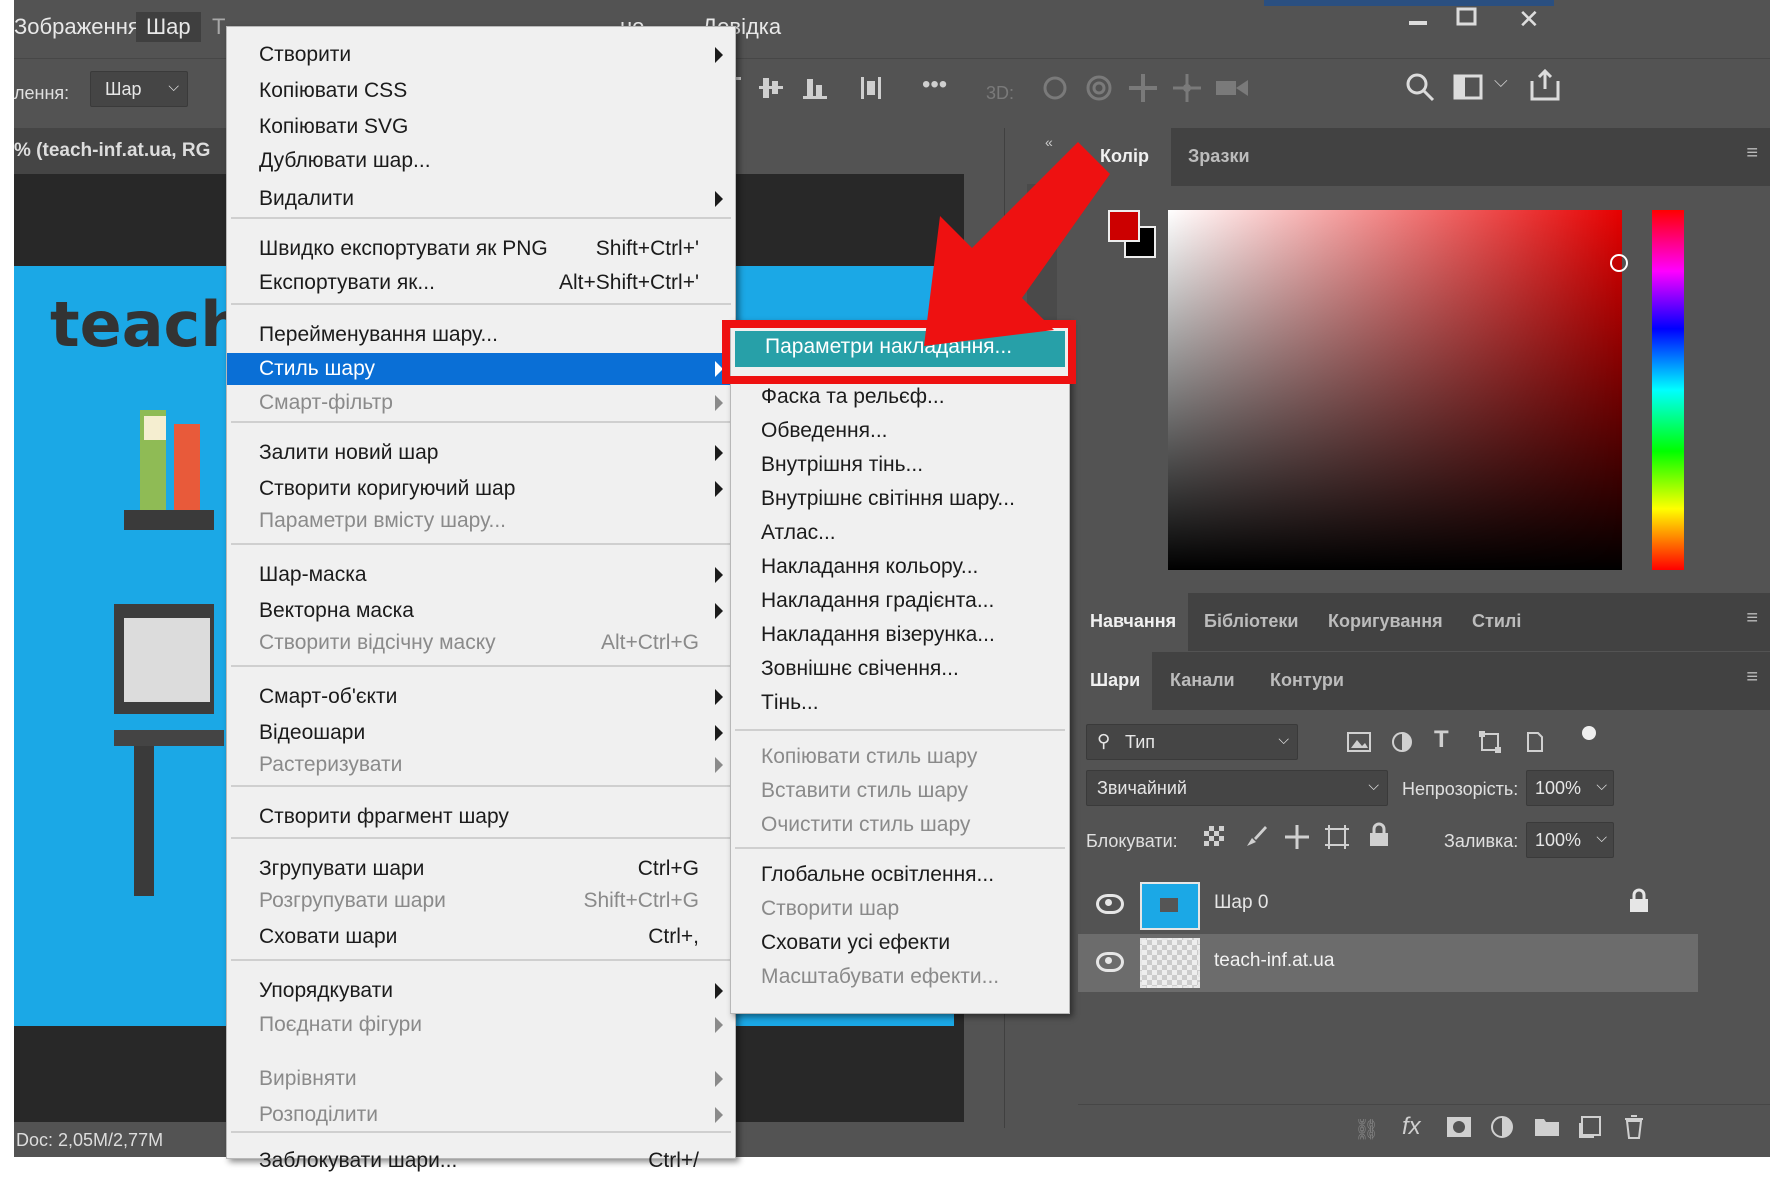  I want to click on fill-field: 100% ⌵, so click(1570, 840).